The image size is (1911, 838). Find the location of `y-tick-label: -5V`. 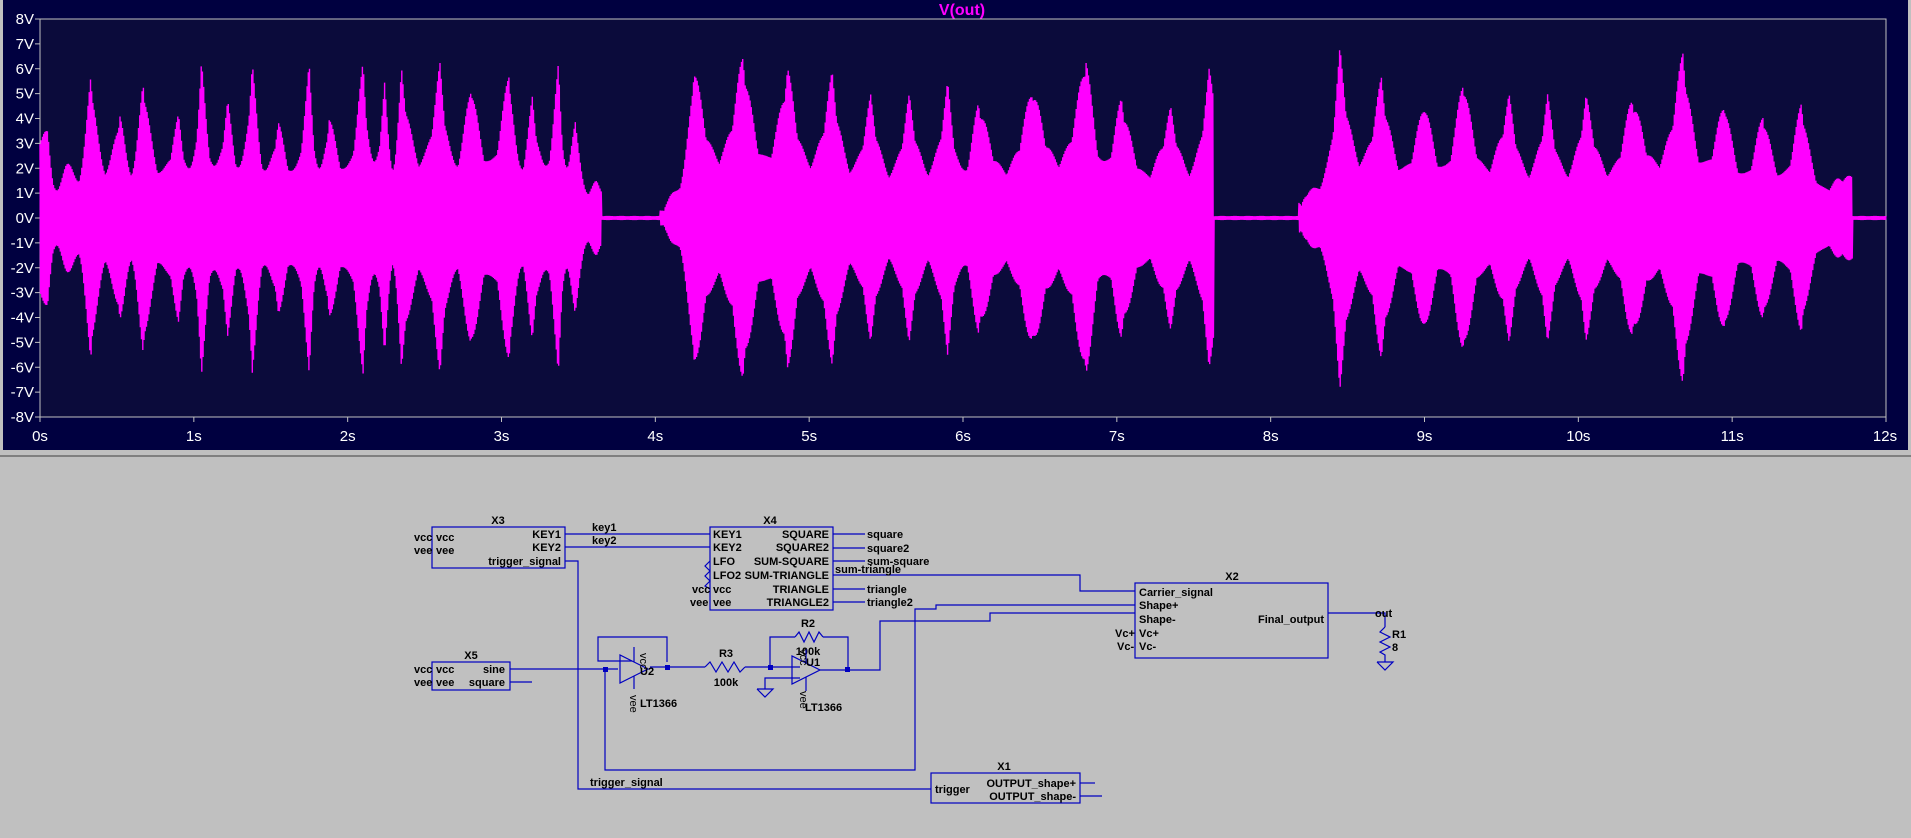

y-tick-label: -5V is located at coordinates (22, 342).